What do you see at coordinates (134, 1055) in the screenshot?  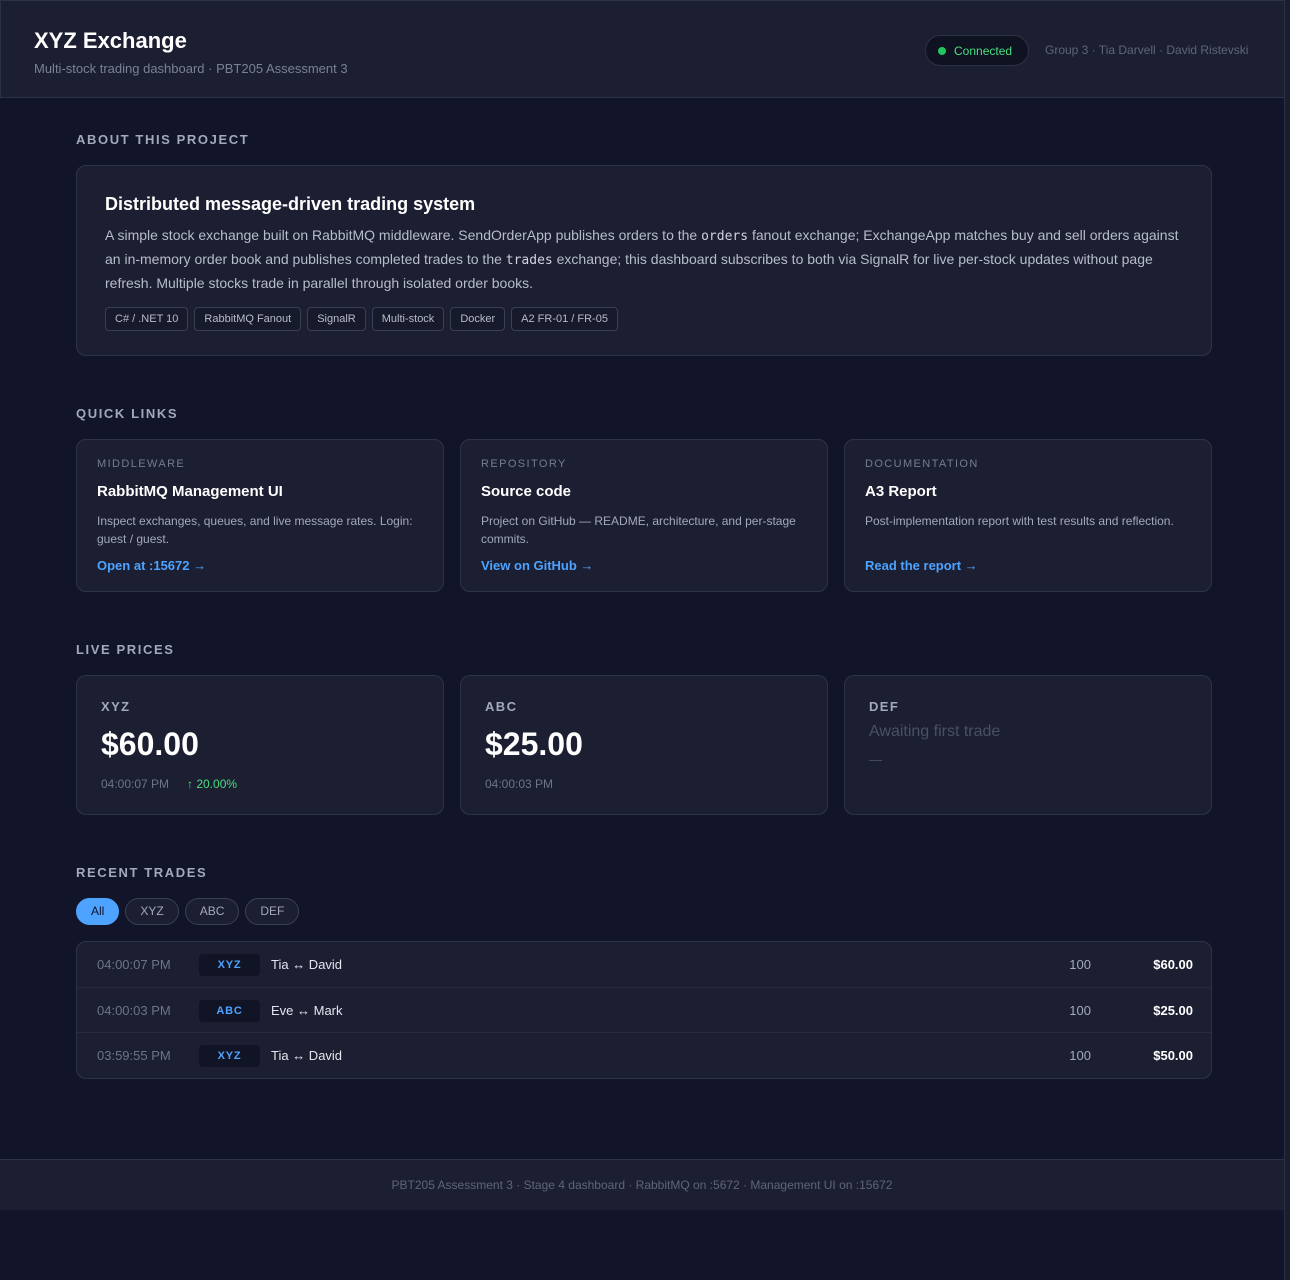 I see `trade-time: 03:59:55 PM` at bounding box center [134, 1055].